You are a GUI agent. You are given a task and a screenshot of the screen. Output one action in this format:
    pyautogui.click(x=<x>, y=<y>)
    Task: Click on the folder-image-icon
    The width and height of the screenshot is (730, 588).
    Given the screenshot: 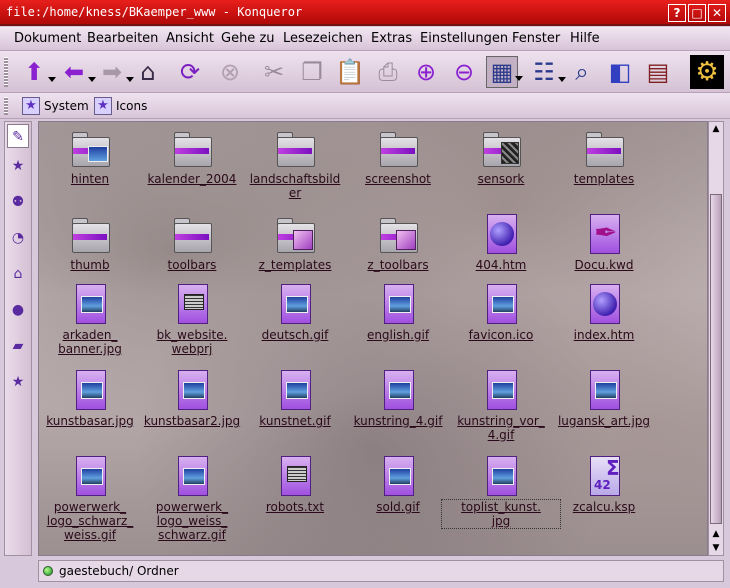 What is the action you would take?
    pyautogui.click(x=90, y=148)
    